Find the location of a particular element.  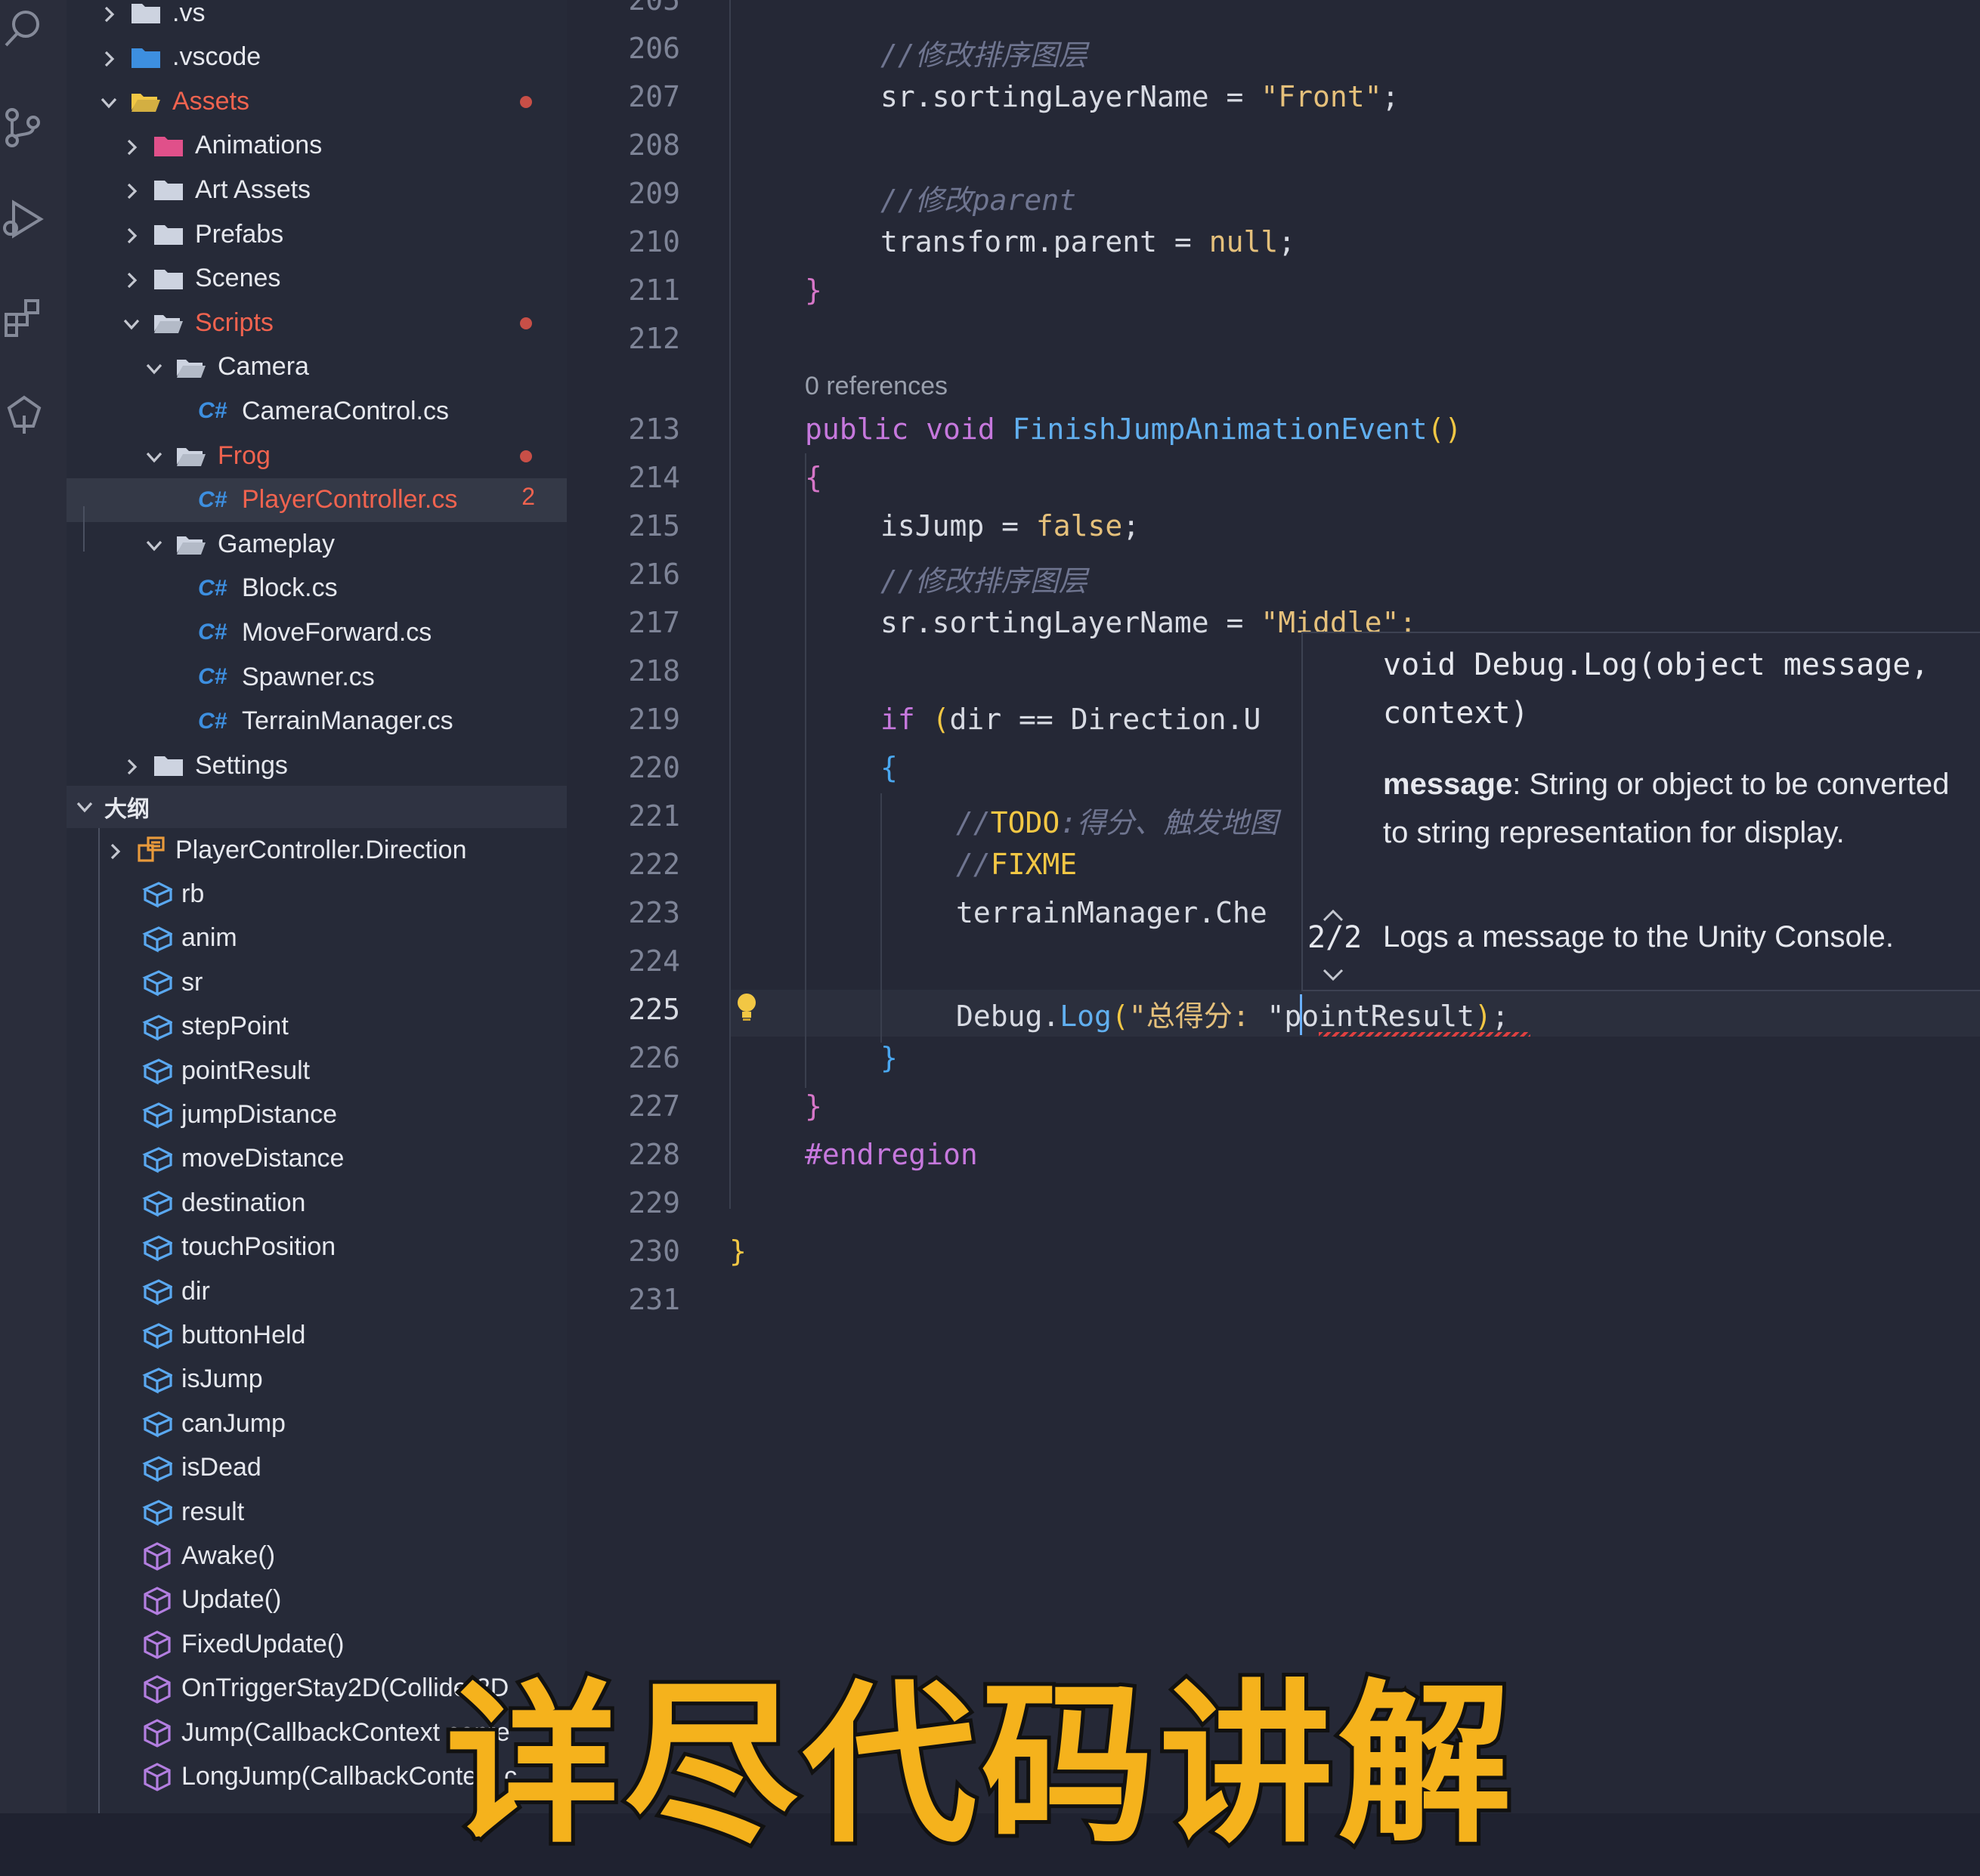

explorer-item: Assets is located at coordinates (317, 101).